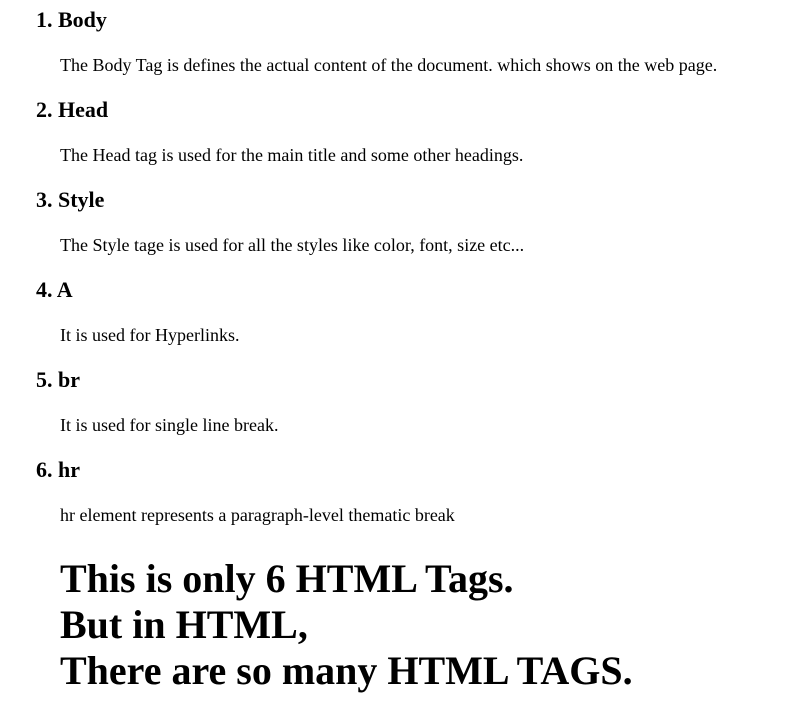 The width and height of the screenshot is (802, 701). Describe the element at coordinates (81, 199) in the screenshot. I see `tag-name: Style` at that location.